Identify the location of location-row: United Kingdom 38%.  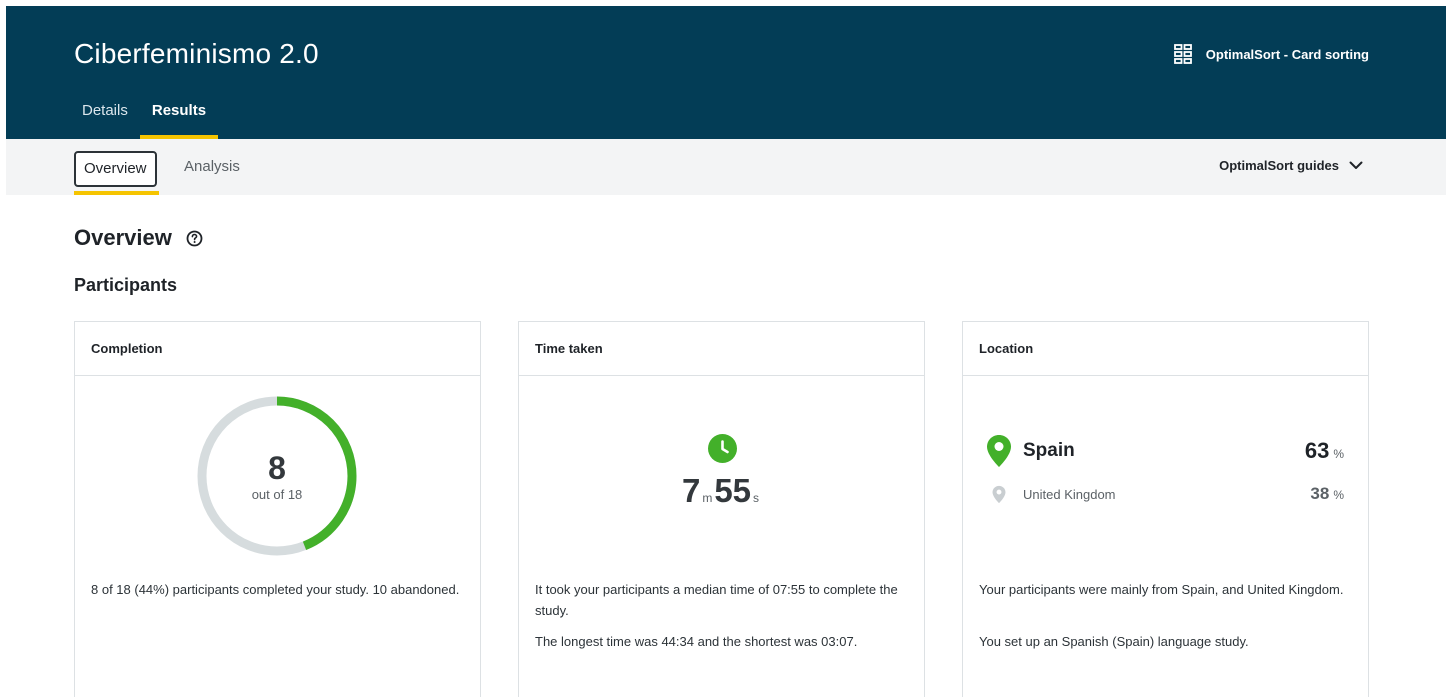
(1164, 494).